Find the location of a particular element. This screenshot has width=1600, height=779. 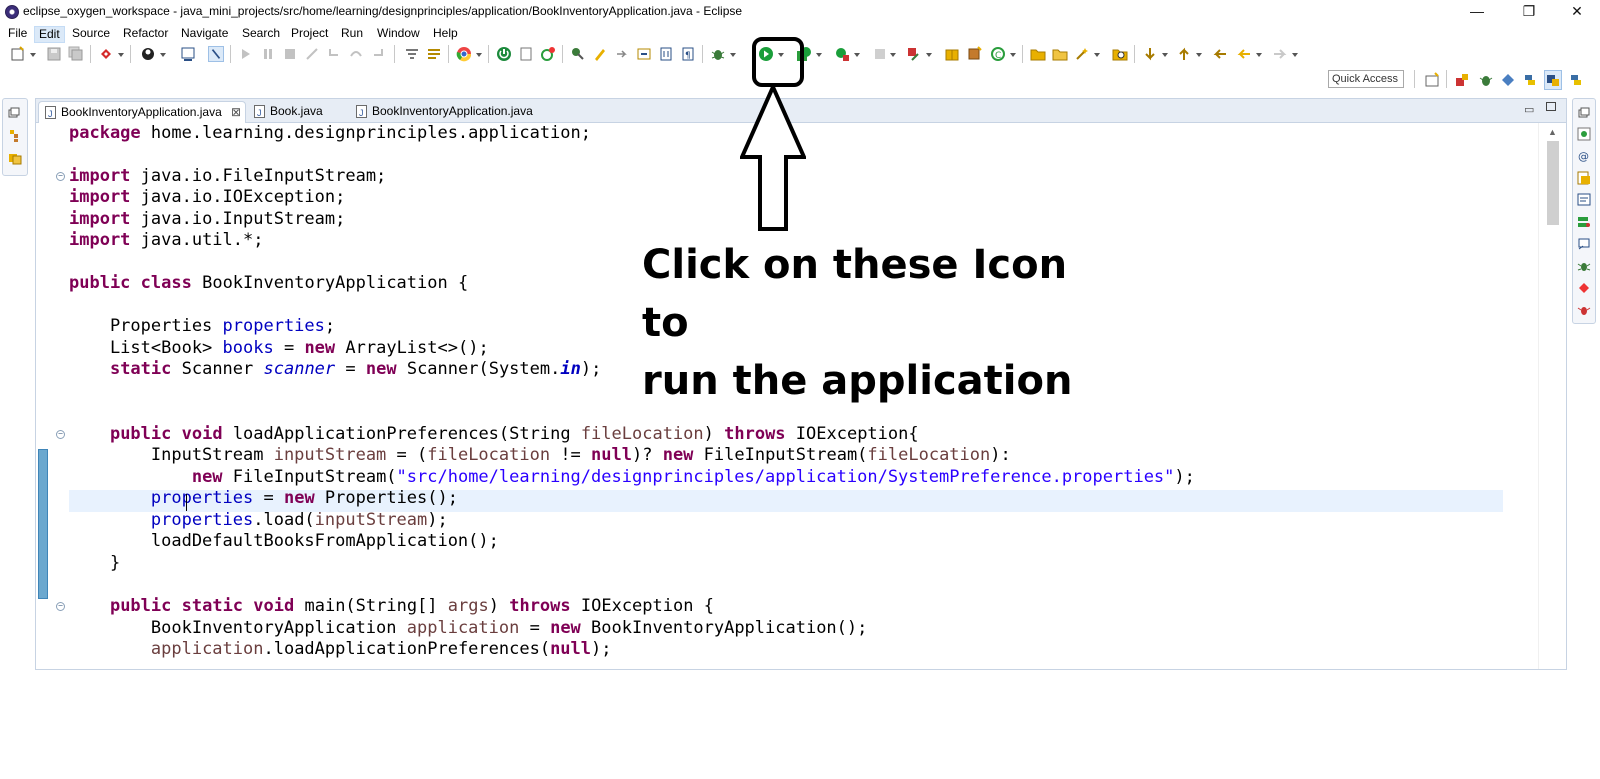

outline-icon is located at coordinates (1584, 134).